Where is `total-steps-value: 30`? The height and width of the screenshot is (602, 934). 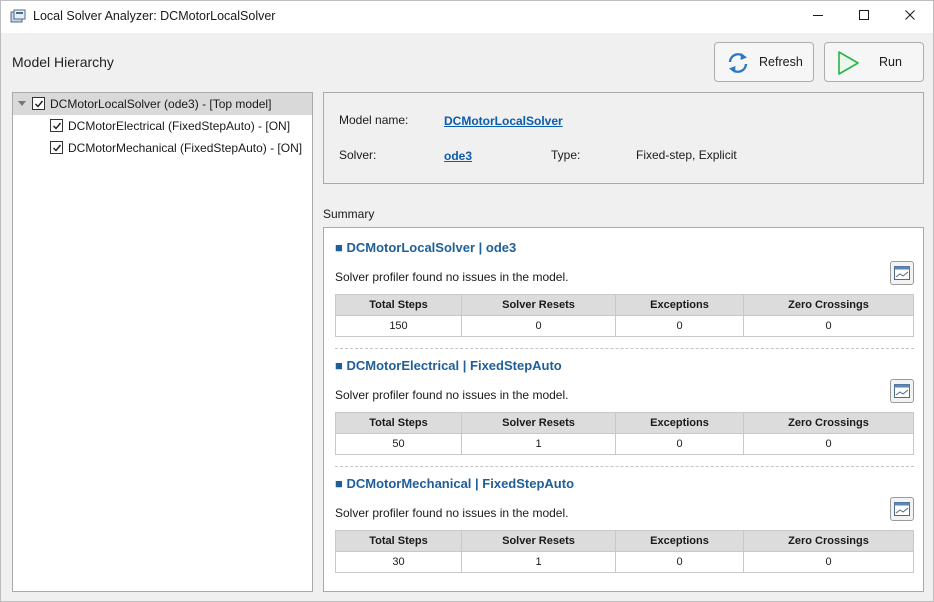 total-steps-value: 30 is located at coordinates (398, 562).